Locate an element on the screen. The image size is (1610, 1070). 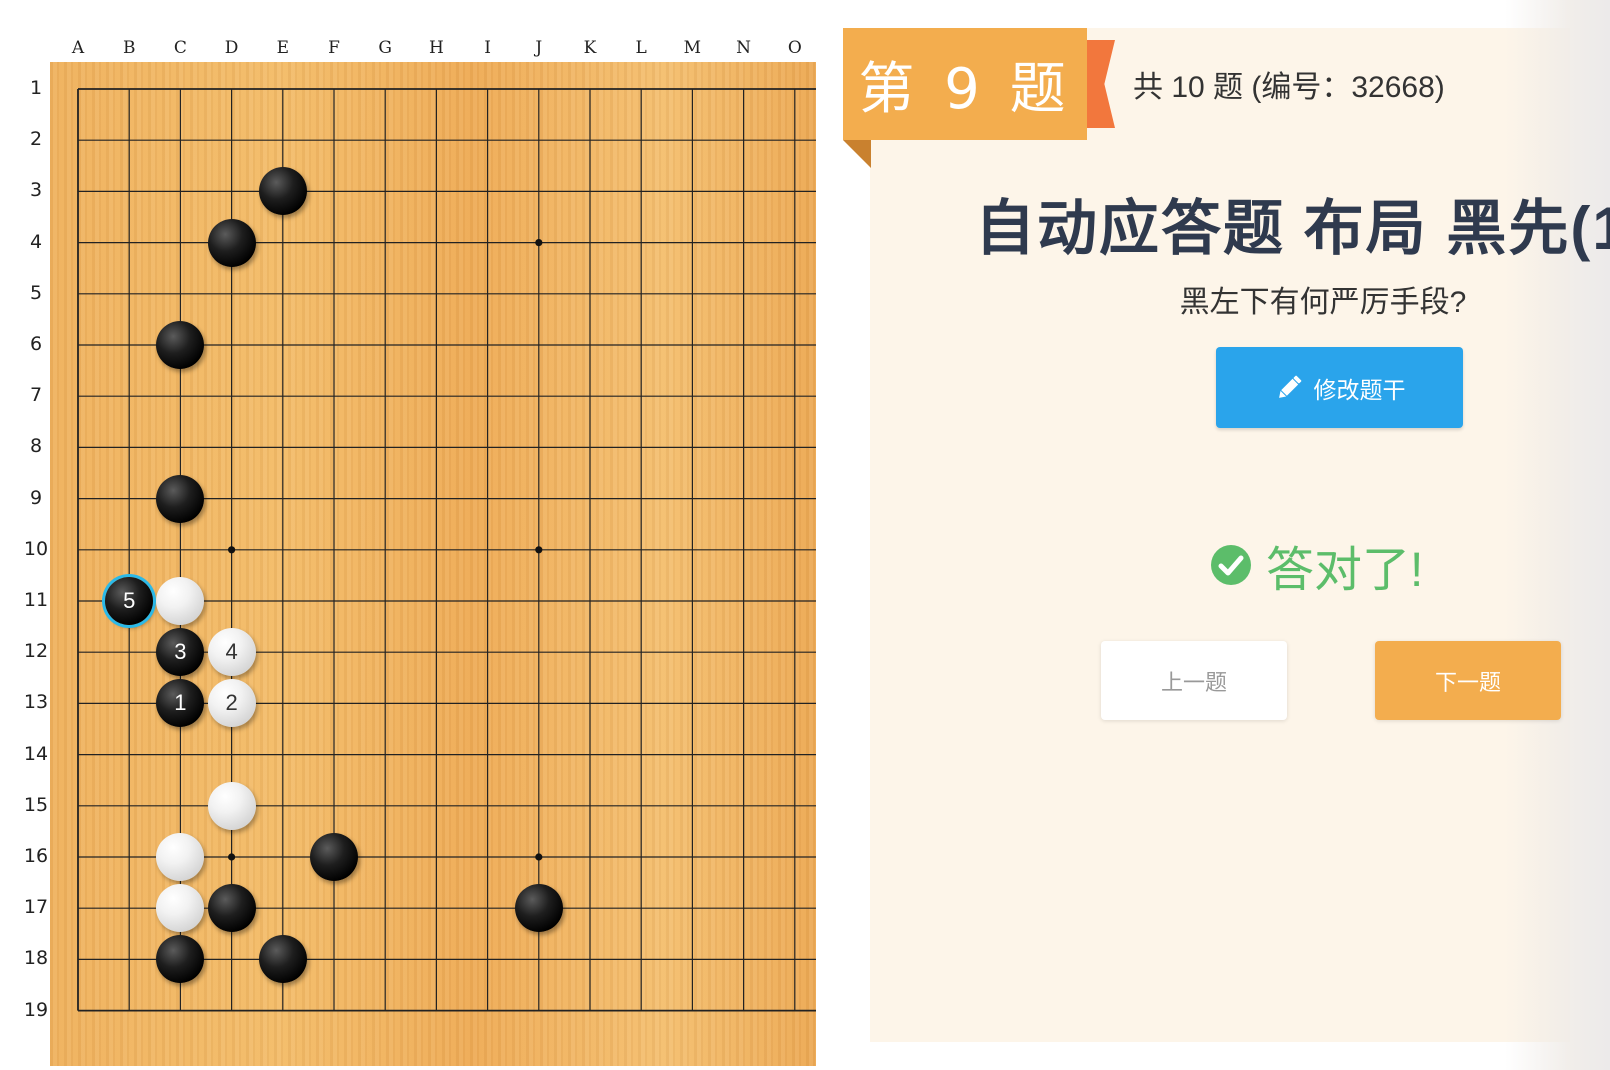
black-stone-b11: 5 is located at coordinates (129, 601).